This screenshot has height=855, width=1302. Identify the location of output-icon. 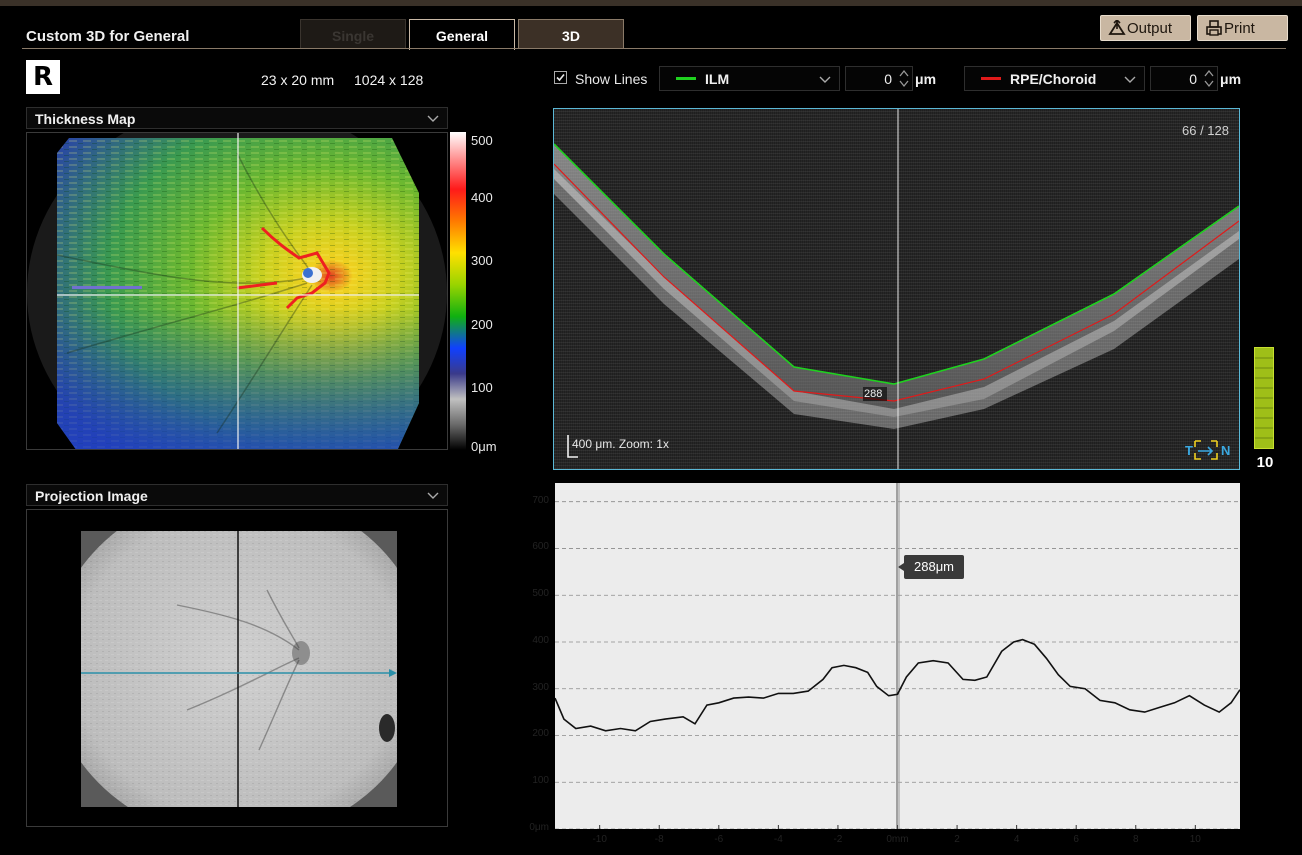
(1117, 27).